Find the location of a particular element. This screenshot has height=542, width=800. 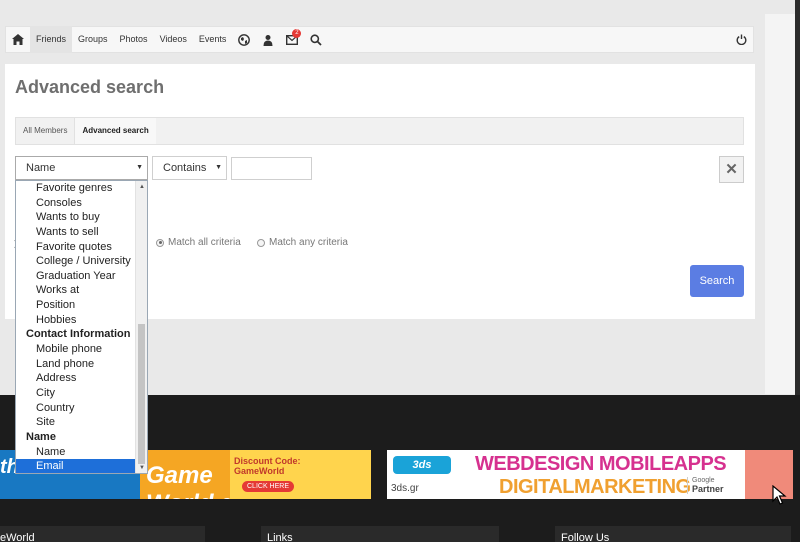

dropdown-option: Consoles is located at coordinates (76, 203).